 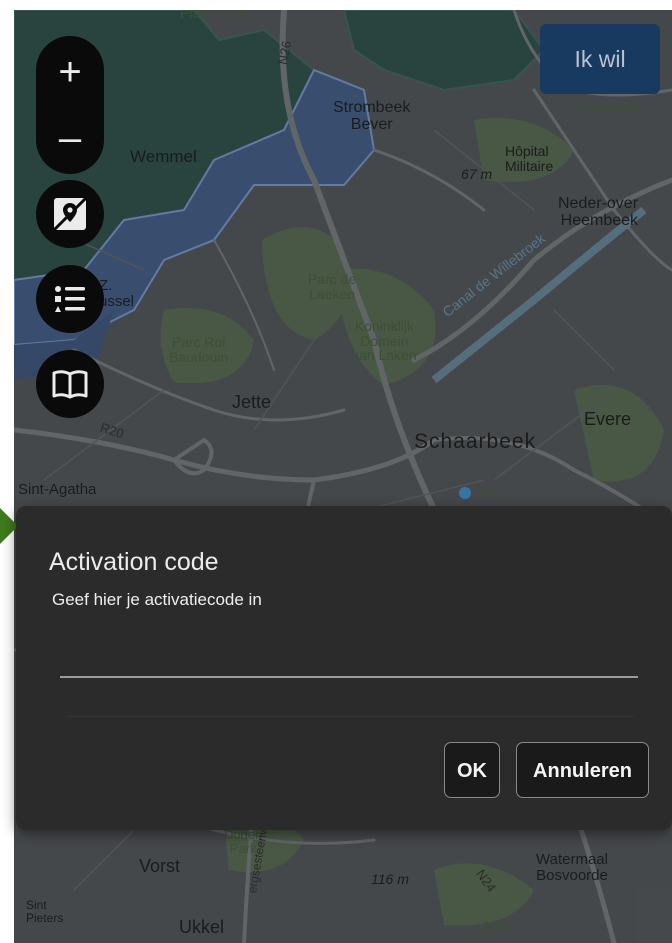 What do you see at coordinates (582, 770) in the screenshot?
I see `cancel-button: Annuleren` at bounding box center [582, 770].